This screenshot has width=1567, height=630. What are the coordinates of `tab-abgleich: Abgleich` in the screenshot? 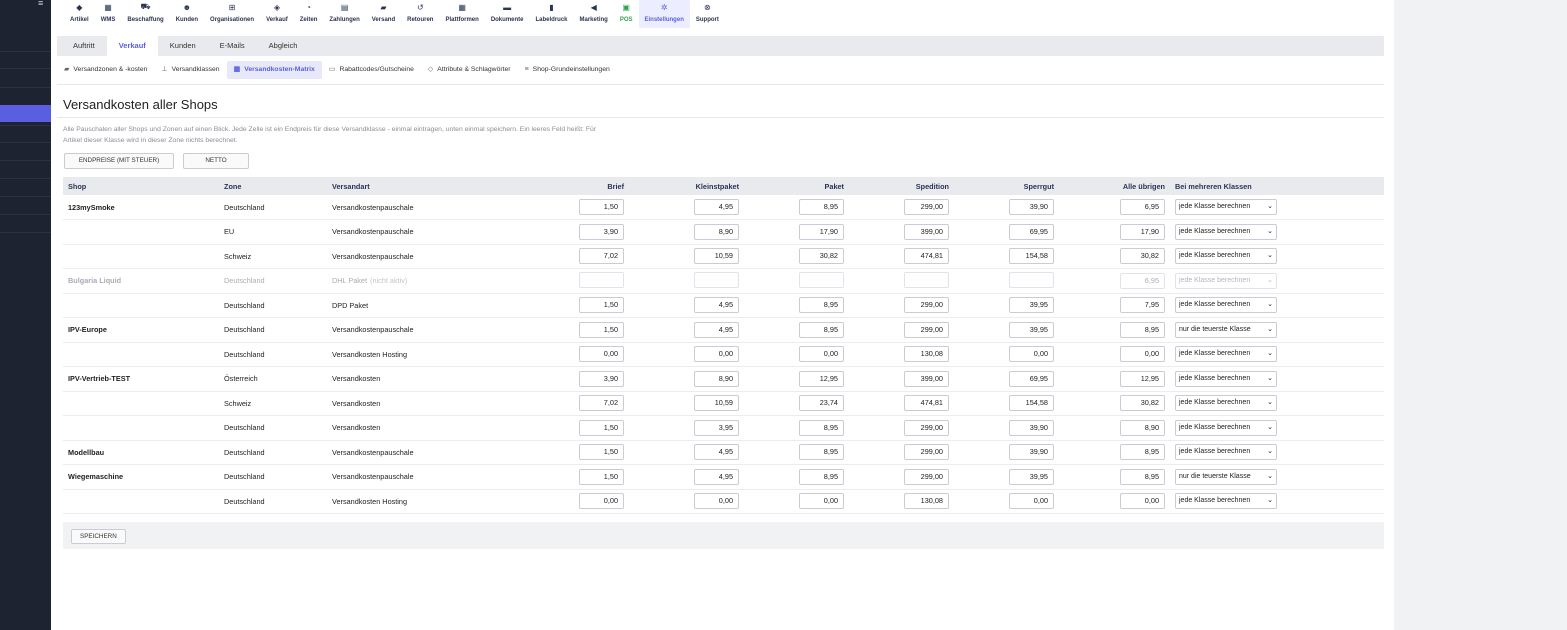 It's located at (283, 46).